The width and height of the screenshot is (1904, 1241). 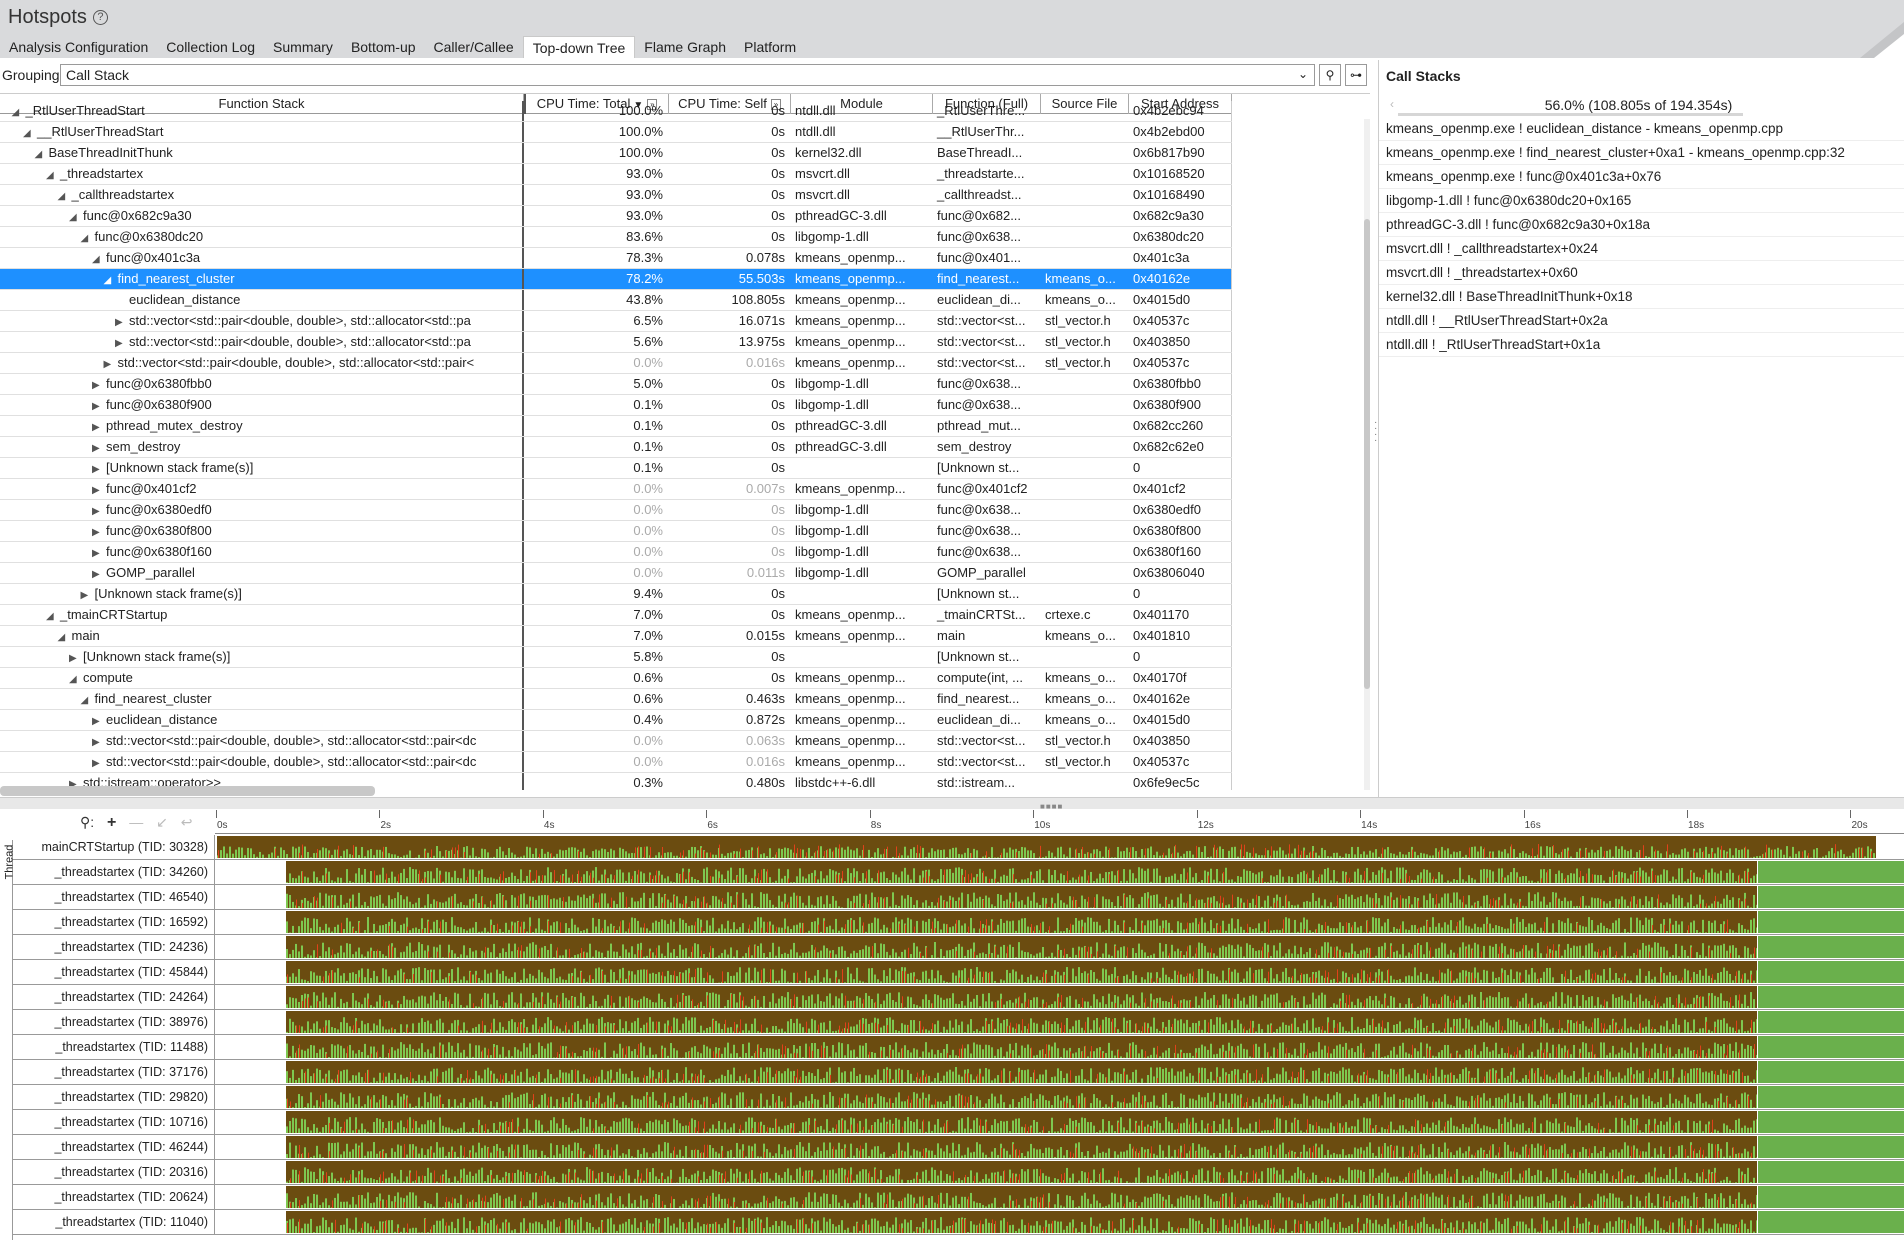 I want to click on horizontal-scrollbar, so click(x=187, y=791).